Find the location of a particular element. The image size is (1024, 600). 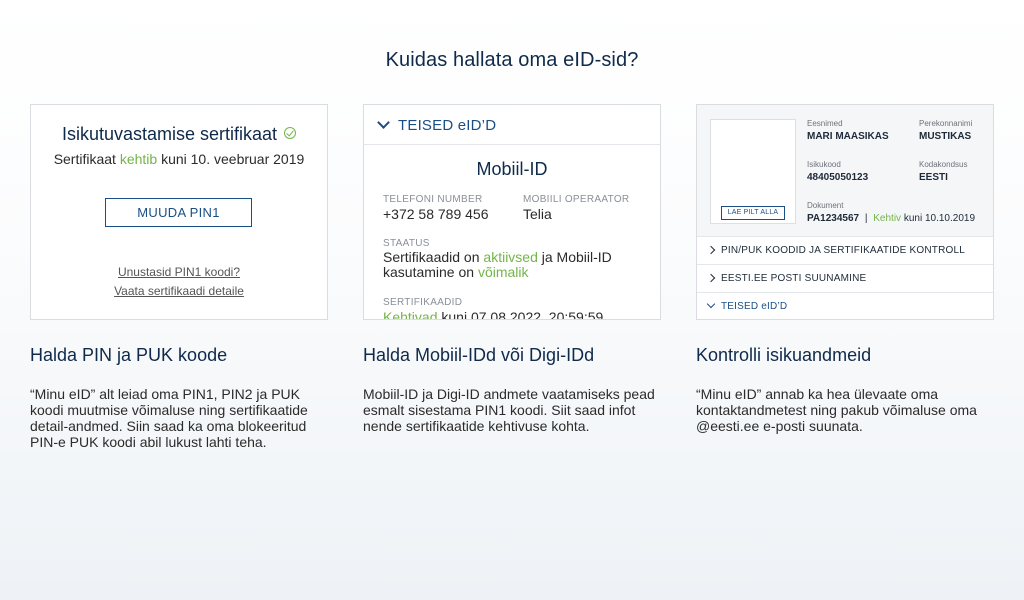

certificates-value: Kehtivad kuni 07.08.2022, 20:59:59 is located at coordinates (493, 314).